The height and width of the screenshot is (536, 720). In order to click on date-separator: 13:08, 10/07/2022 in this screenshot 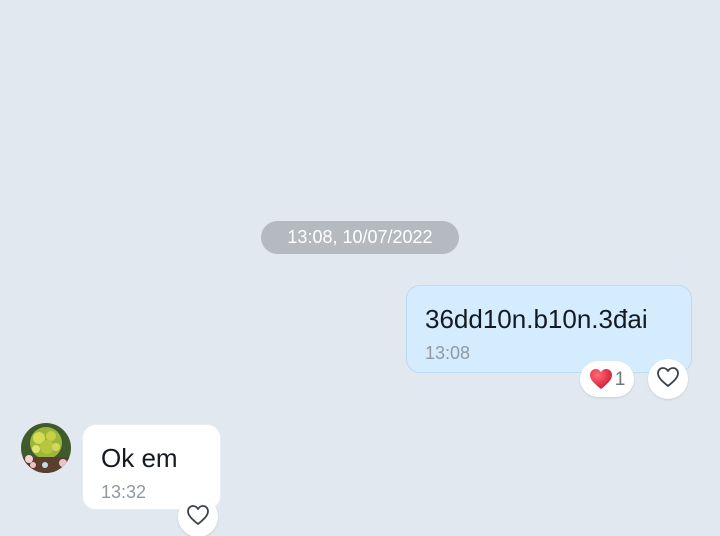, I will do `click(360, 237)`.